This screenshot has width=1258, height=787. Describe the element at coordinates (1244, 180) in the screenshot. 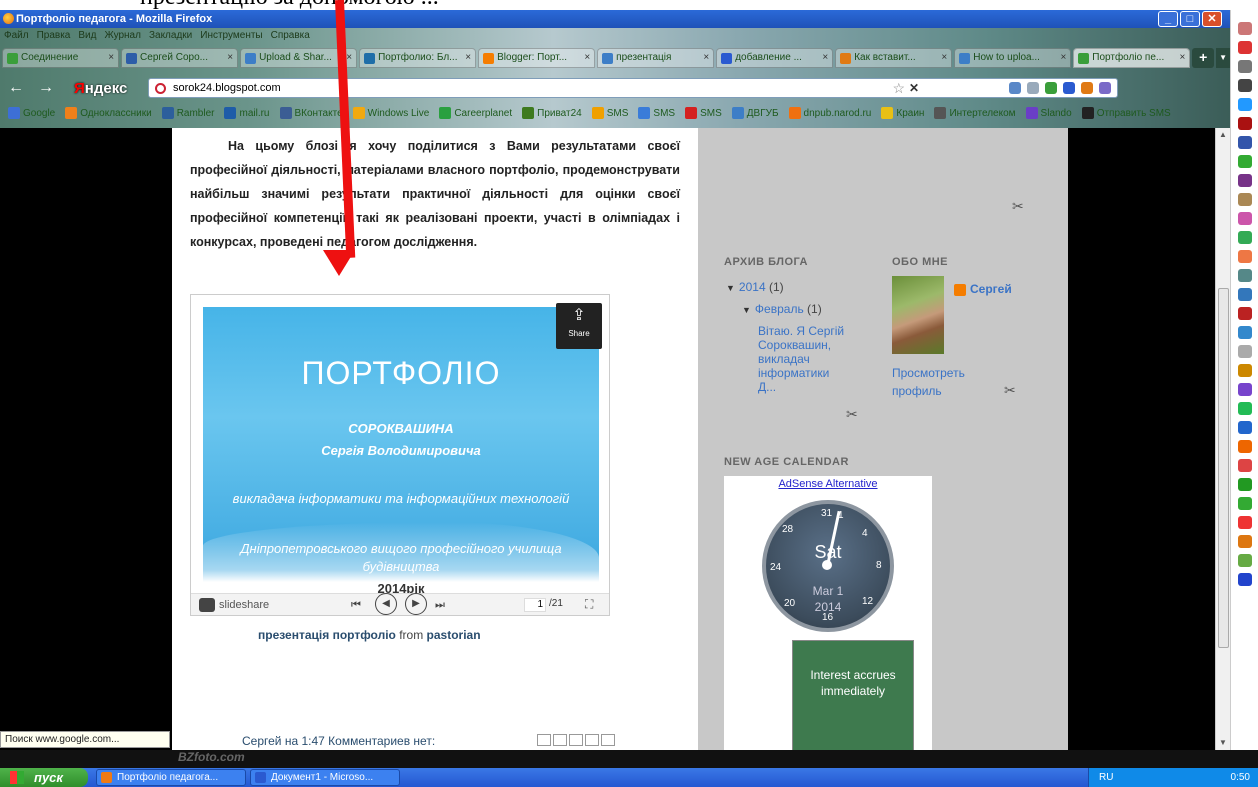

I see `chat-icon` at that location.